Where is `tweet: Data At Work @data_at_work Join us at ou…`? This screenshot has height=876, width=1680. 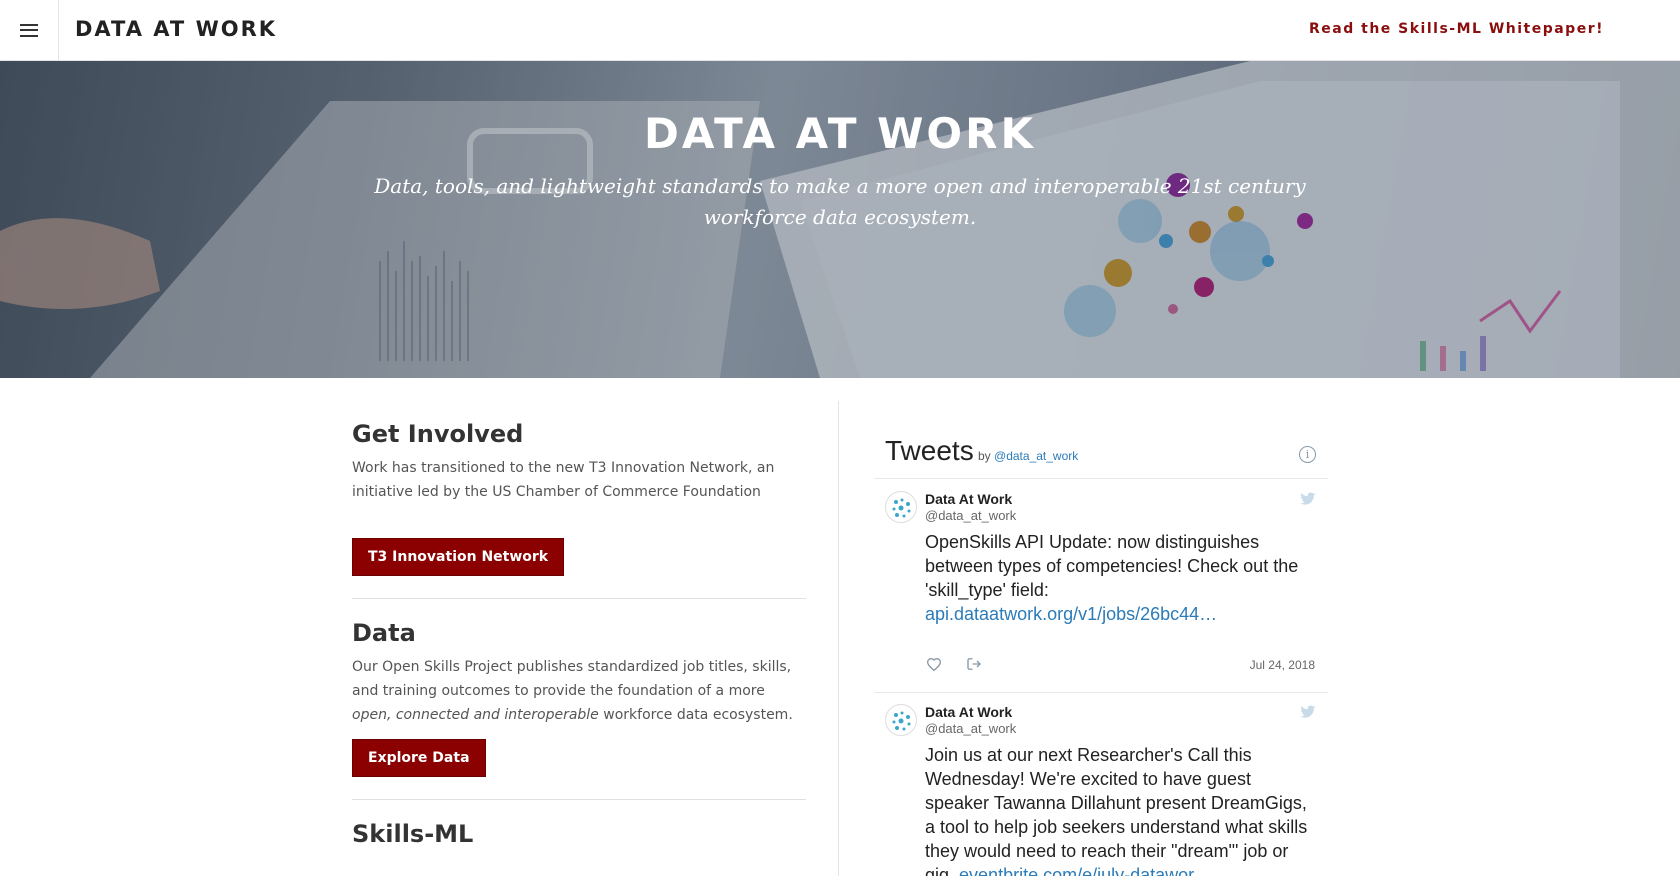 tweet: Data At Work @data_at_work Join us at ou… is located at coordinates (1101, 784).